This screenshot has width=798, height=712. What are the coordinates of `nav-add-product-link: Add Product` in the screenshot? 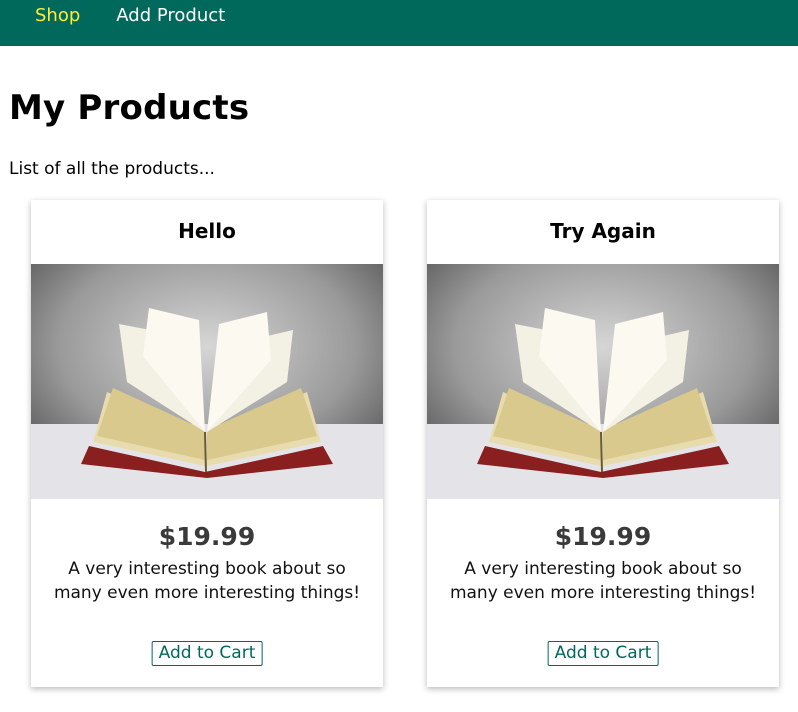 It's located at (170, 15).